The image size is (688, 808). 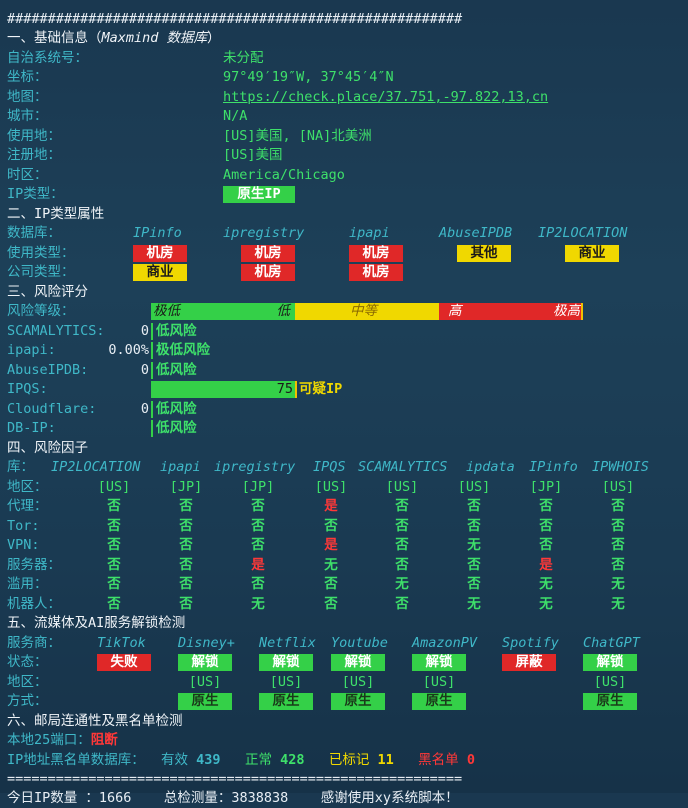 What do you see at coordinates (455, 311) in the screenshot?
I see `risk-level-text: 高` at bounding box center [455, 311].